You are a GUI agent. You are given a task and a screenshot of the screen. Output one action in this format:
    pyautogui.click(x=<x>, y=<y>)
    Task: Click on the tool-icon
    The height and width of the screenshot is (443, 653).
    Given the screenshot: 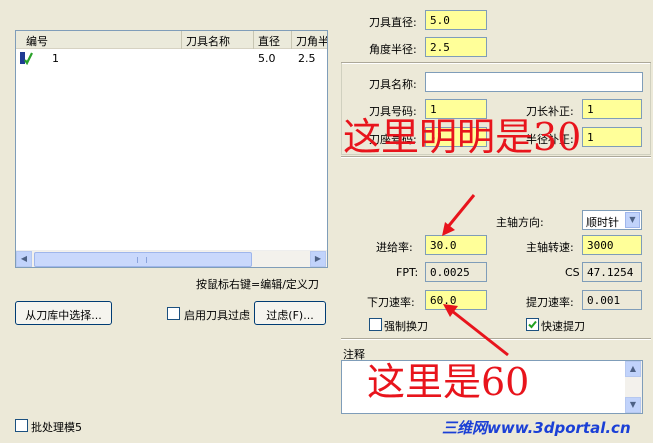 What is the action you would take?
    pyautogui.click(x=26, y=58)
    